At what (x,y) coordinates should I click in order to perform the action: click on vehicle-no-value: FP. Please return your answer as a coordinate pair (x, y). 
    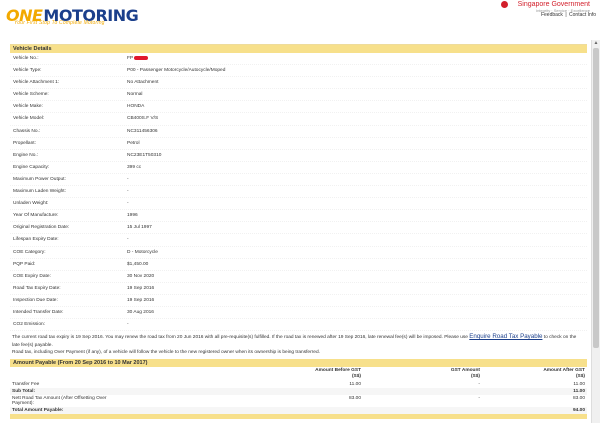
    Looking at the image, I should click on (130, 58).